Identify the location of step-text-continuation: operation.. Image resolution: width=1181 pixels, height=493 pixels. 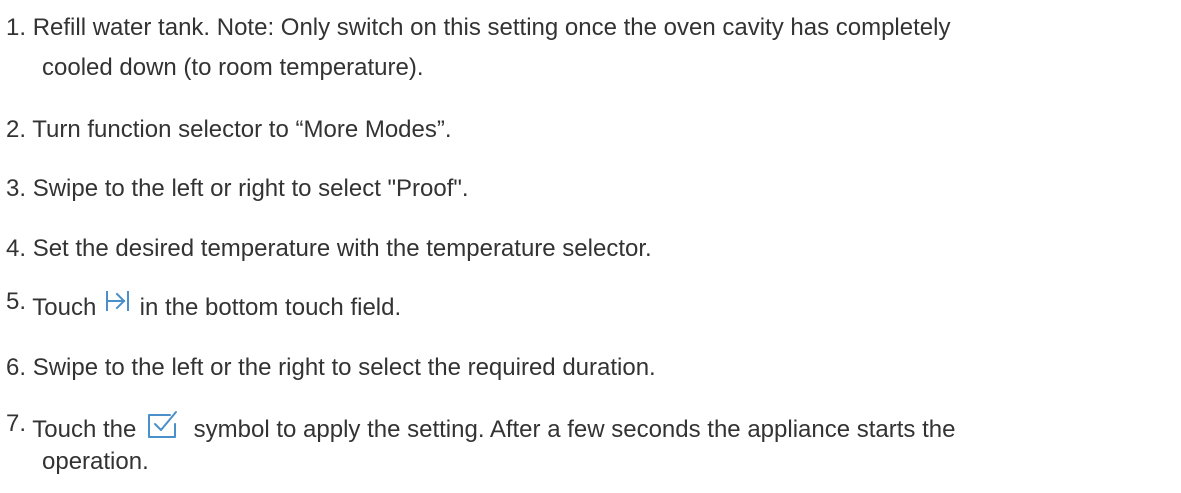
(95, 461).